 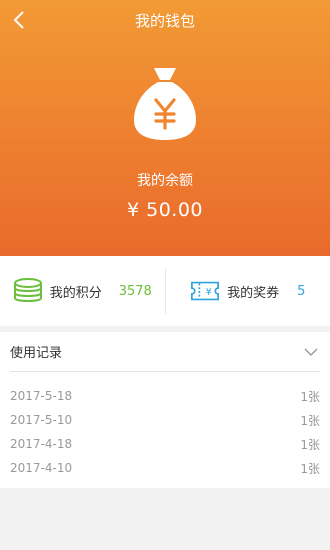 I want to click on points-value: 3578, so click(x=135, y=291).